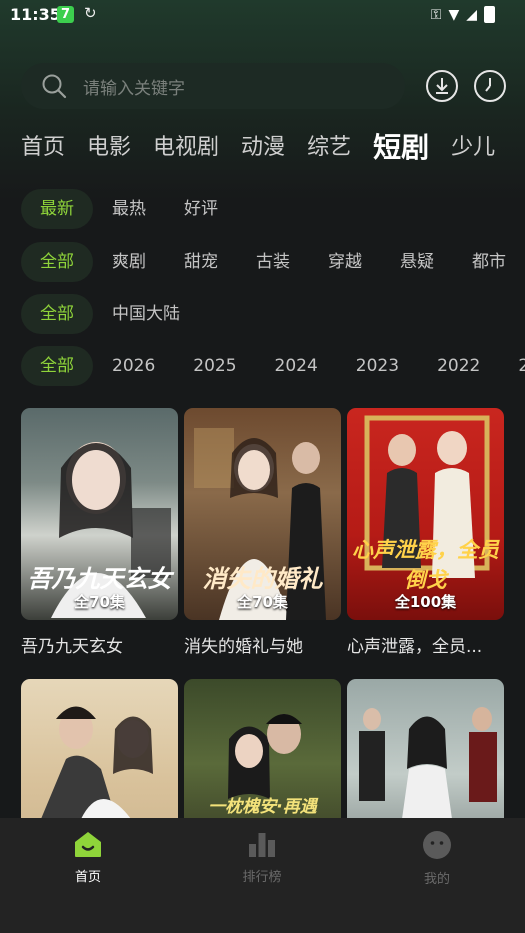  I want to click on home-icon, so click(88, 846).